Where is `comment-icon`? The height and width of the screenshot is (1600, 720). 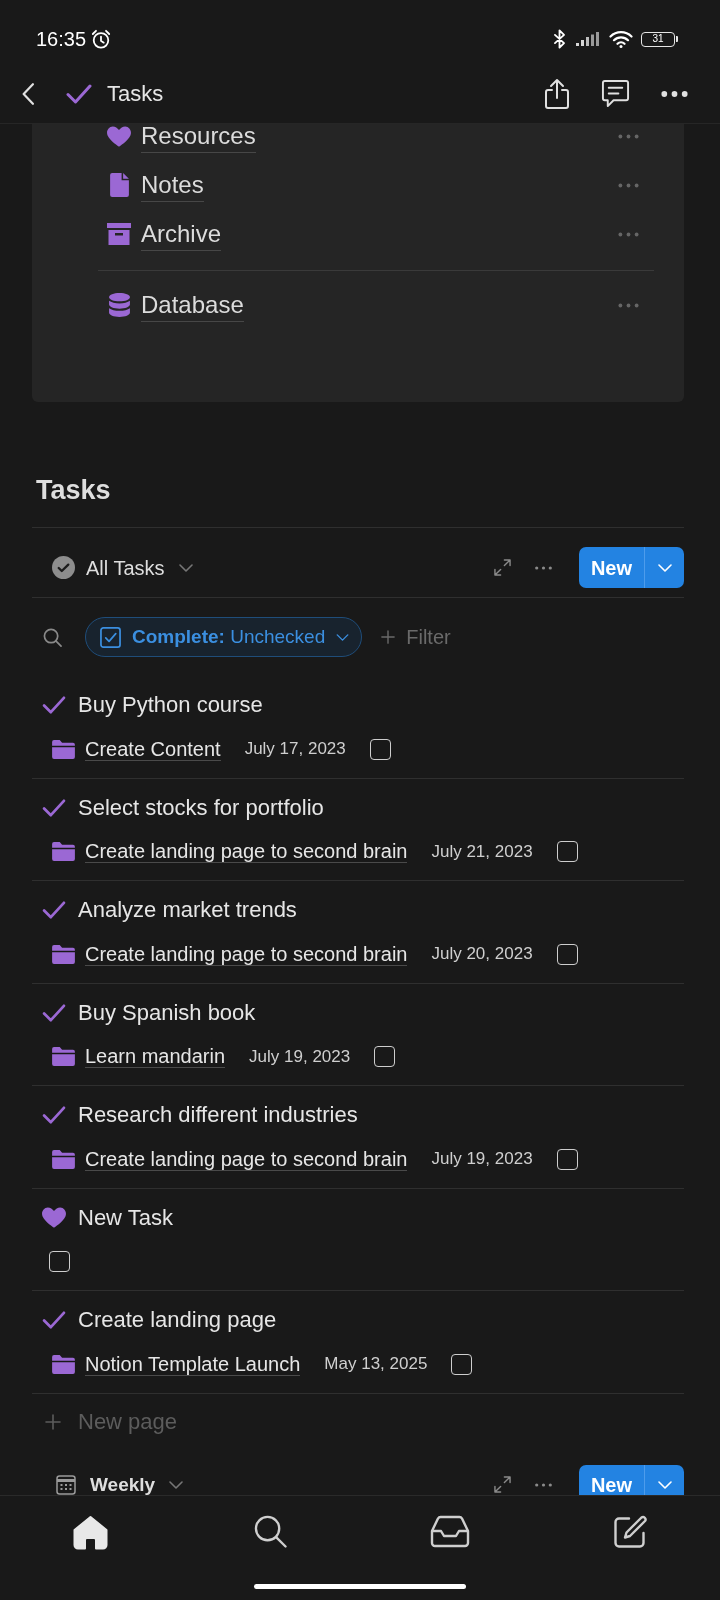 comment-icon is located at coordinates (615, 93).